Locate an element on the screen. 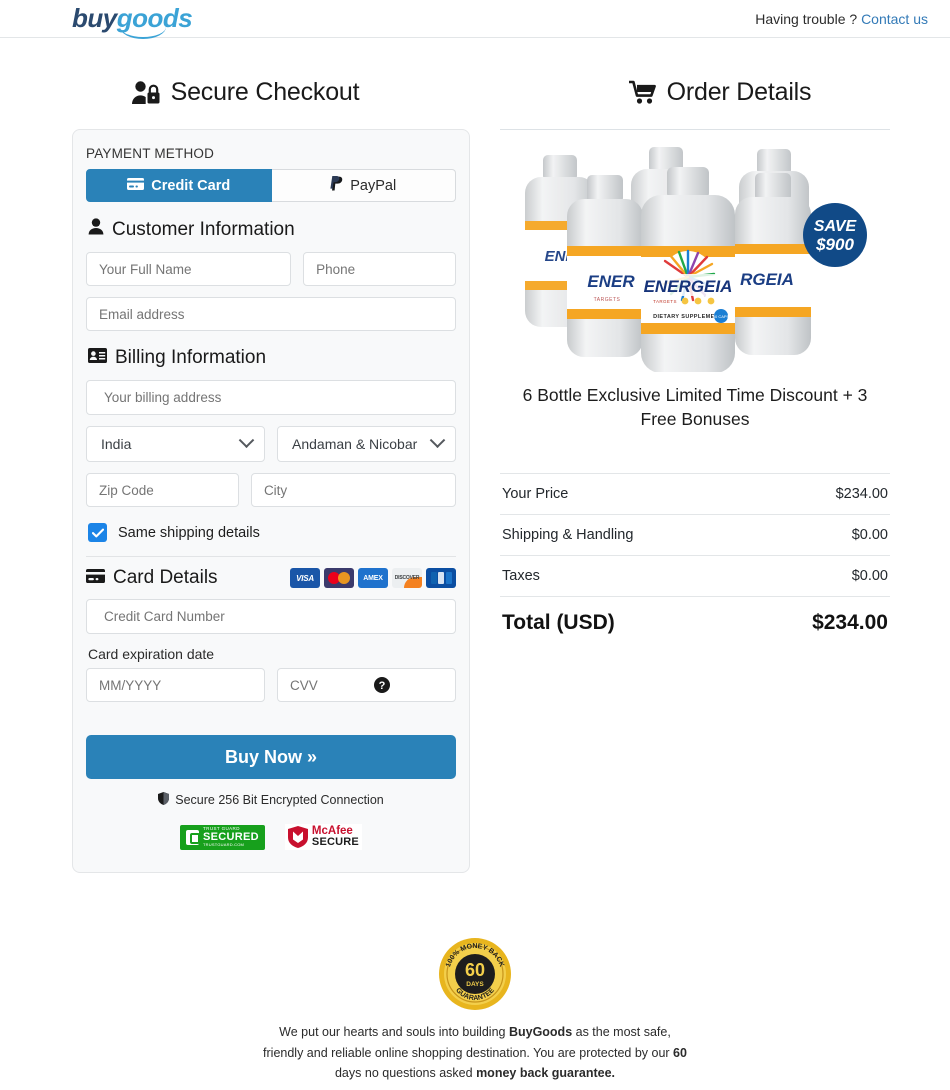  guarantee-seal-icon: 60 DAYS 100% MONEY BACK GUARANTEE is located at coordinates (475, 974).